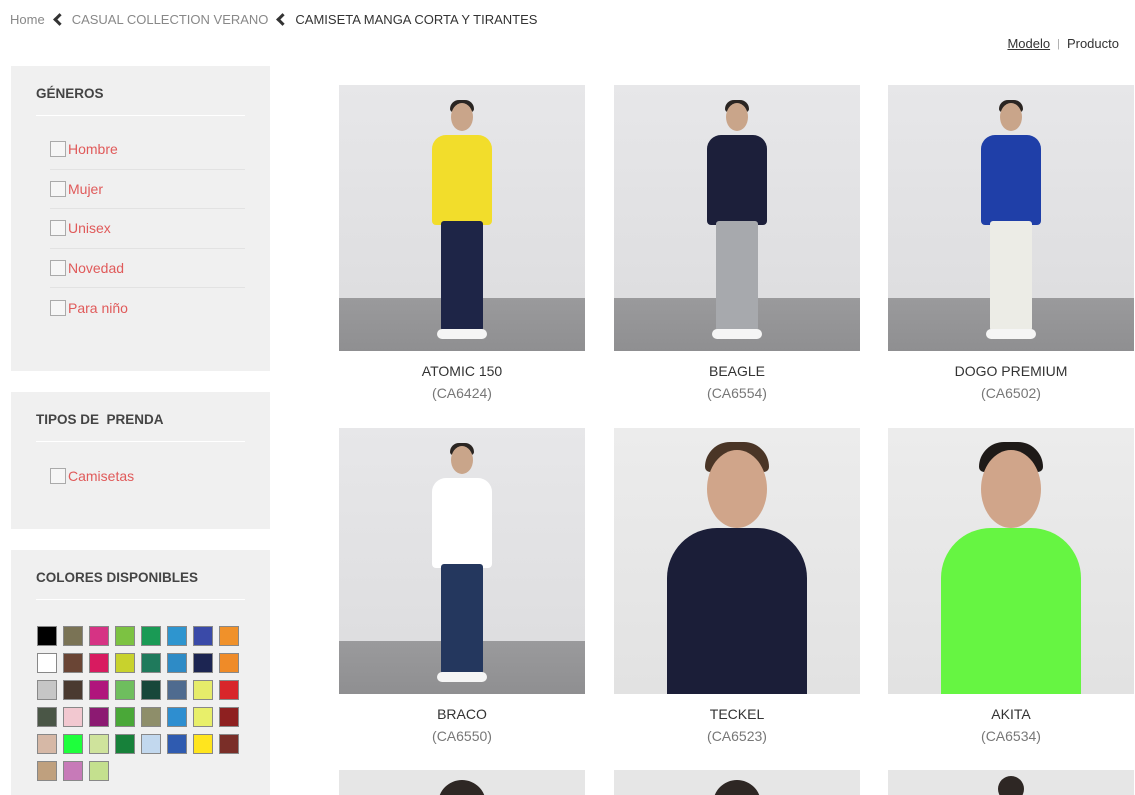  I want to click on view-modelo-link: Modelo, so click(1028, 43).